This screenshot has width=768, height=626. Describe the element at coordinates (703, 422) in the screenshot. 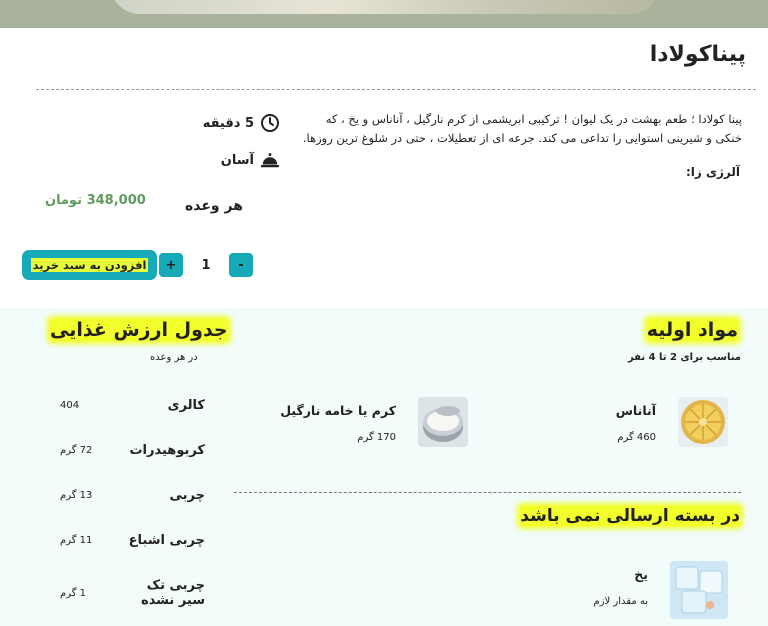

I see `pineapple-icon` at that location.